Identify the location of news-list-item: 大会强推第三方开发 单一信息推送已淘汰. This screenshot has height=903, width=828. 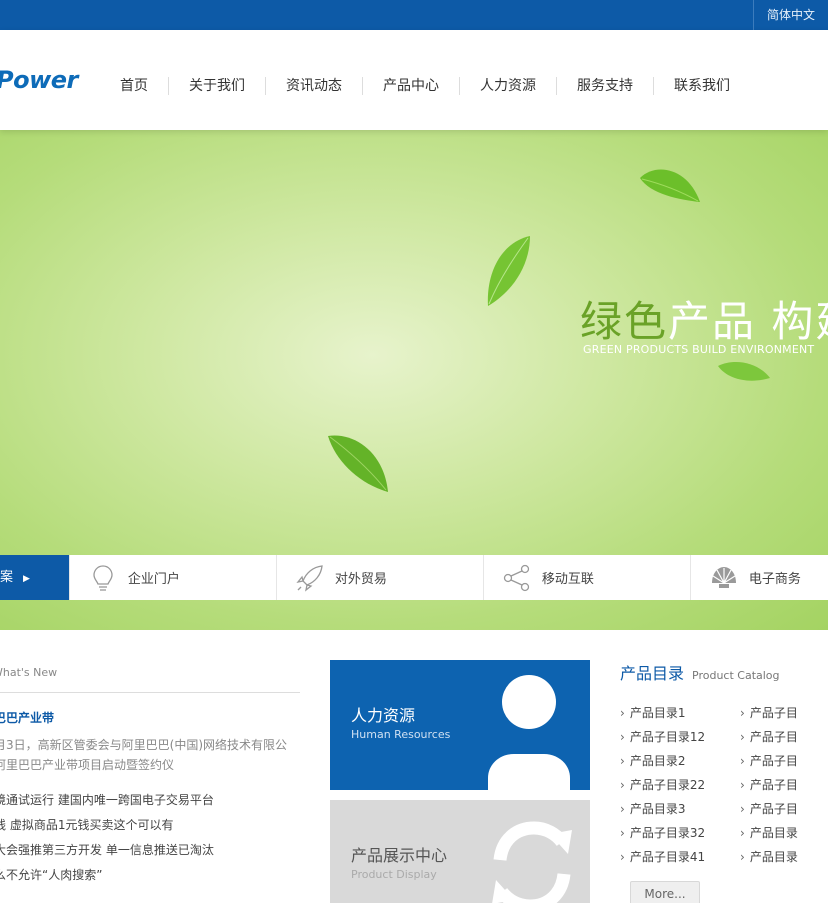
(150, 850).